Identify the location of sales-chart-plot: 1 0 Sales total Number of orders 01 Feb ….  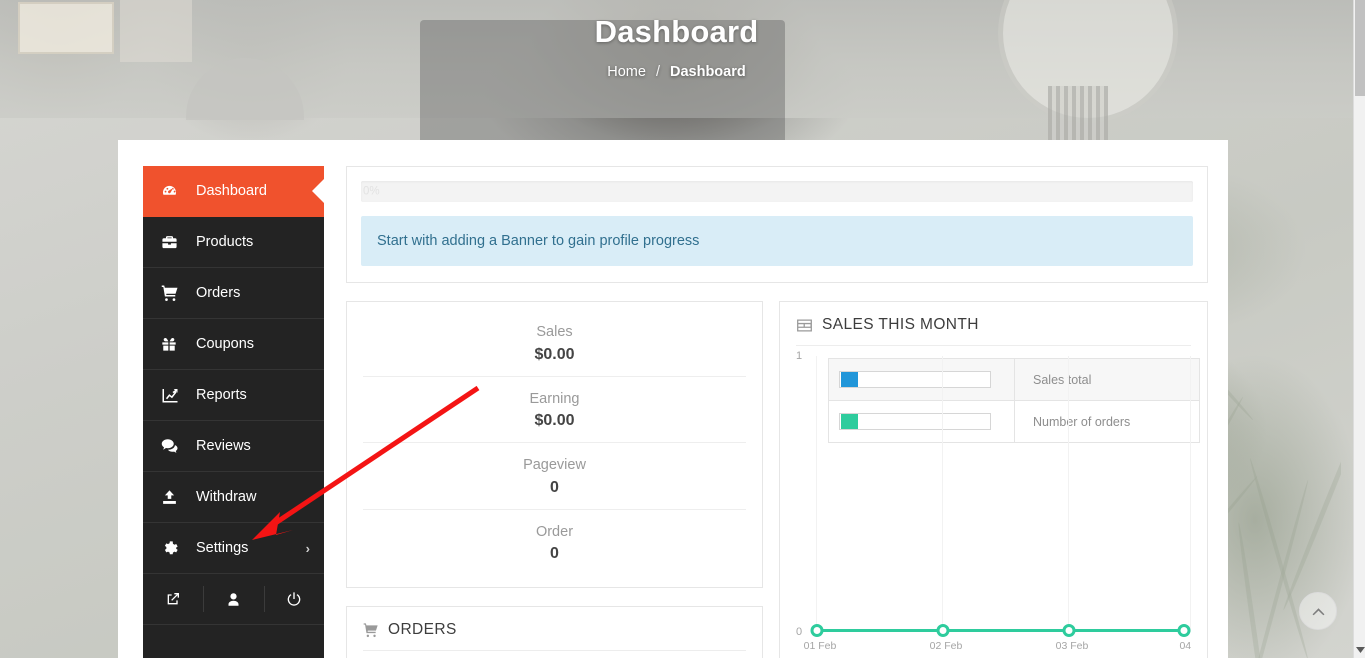
(998, 501).